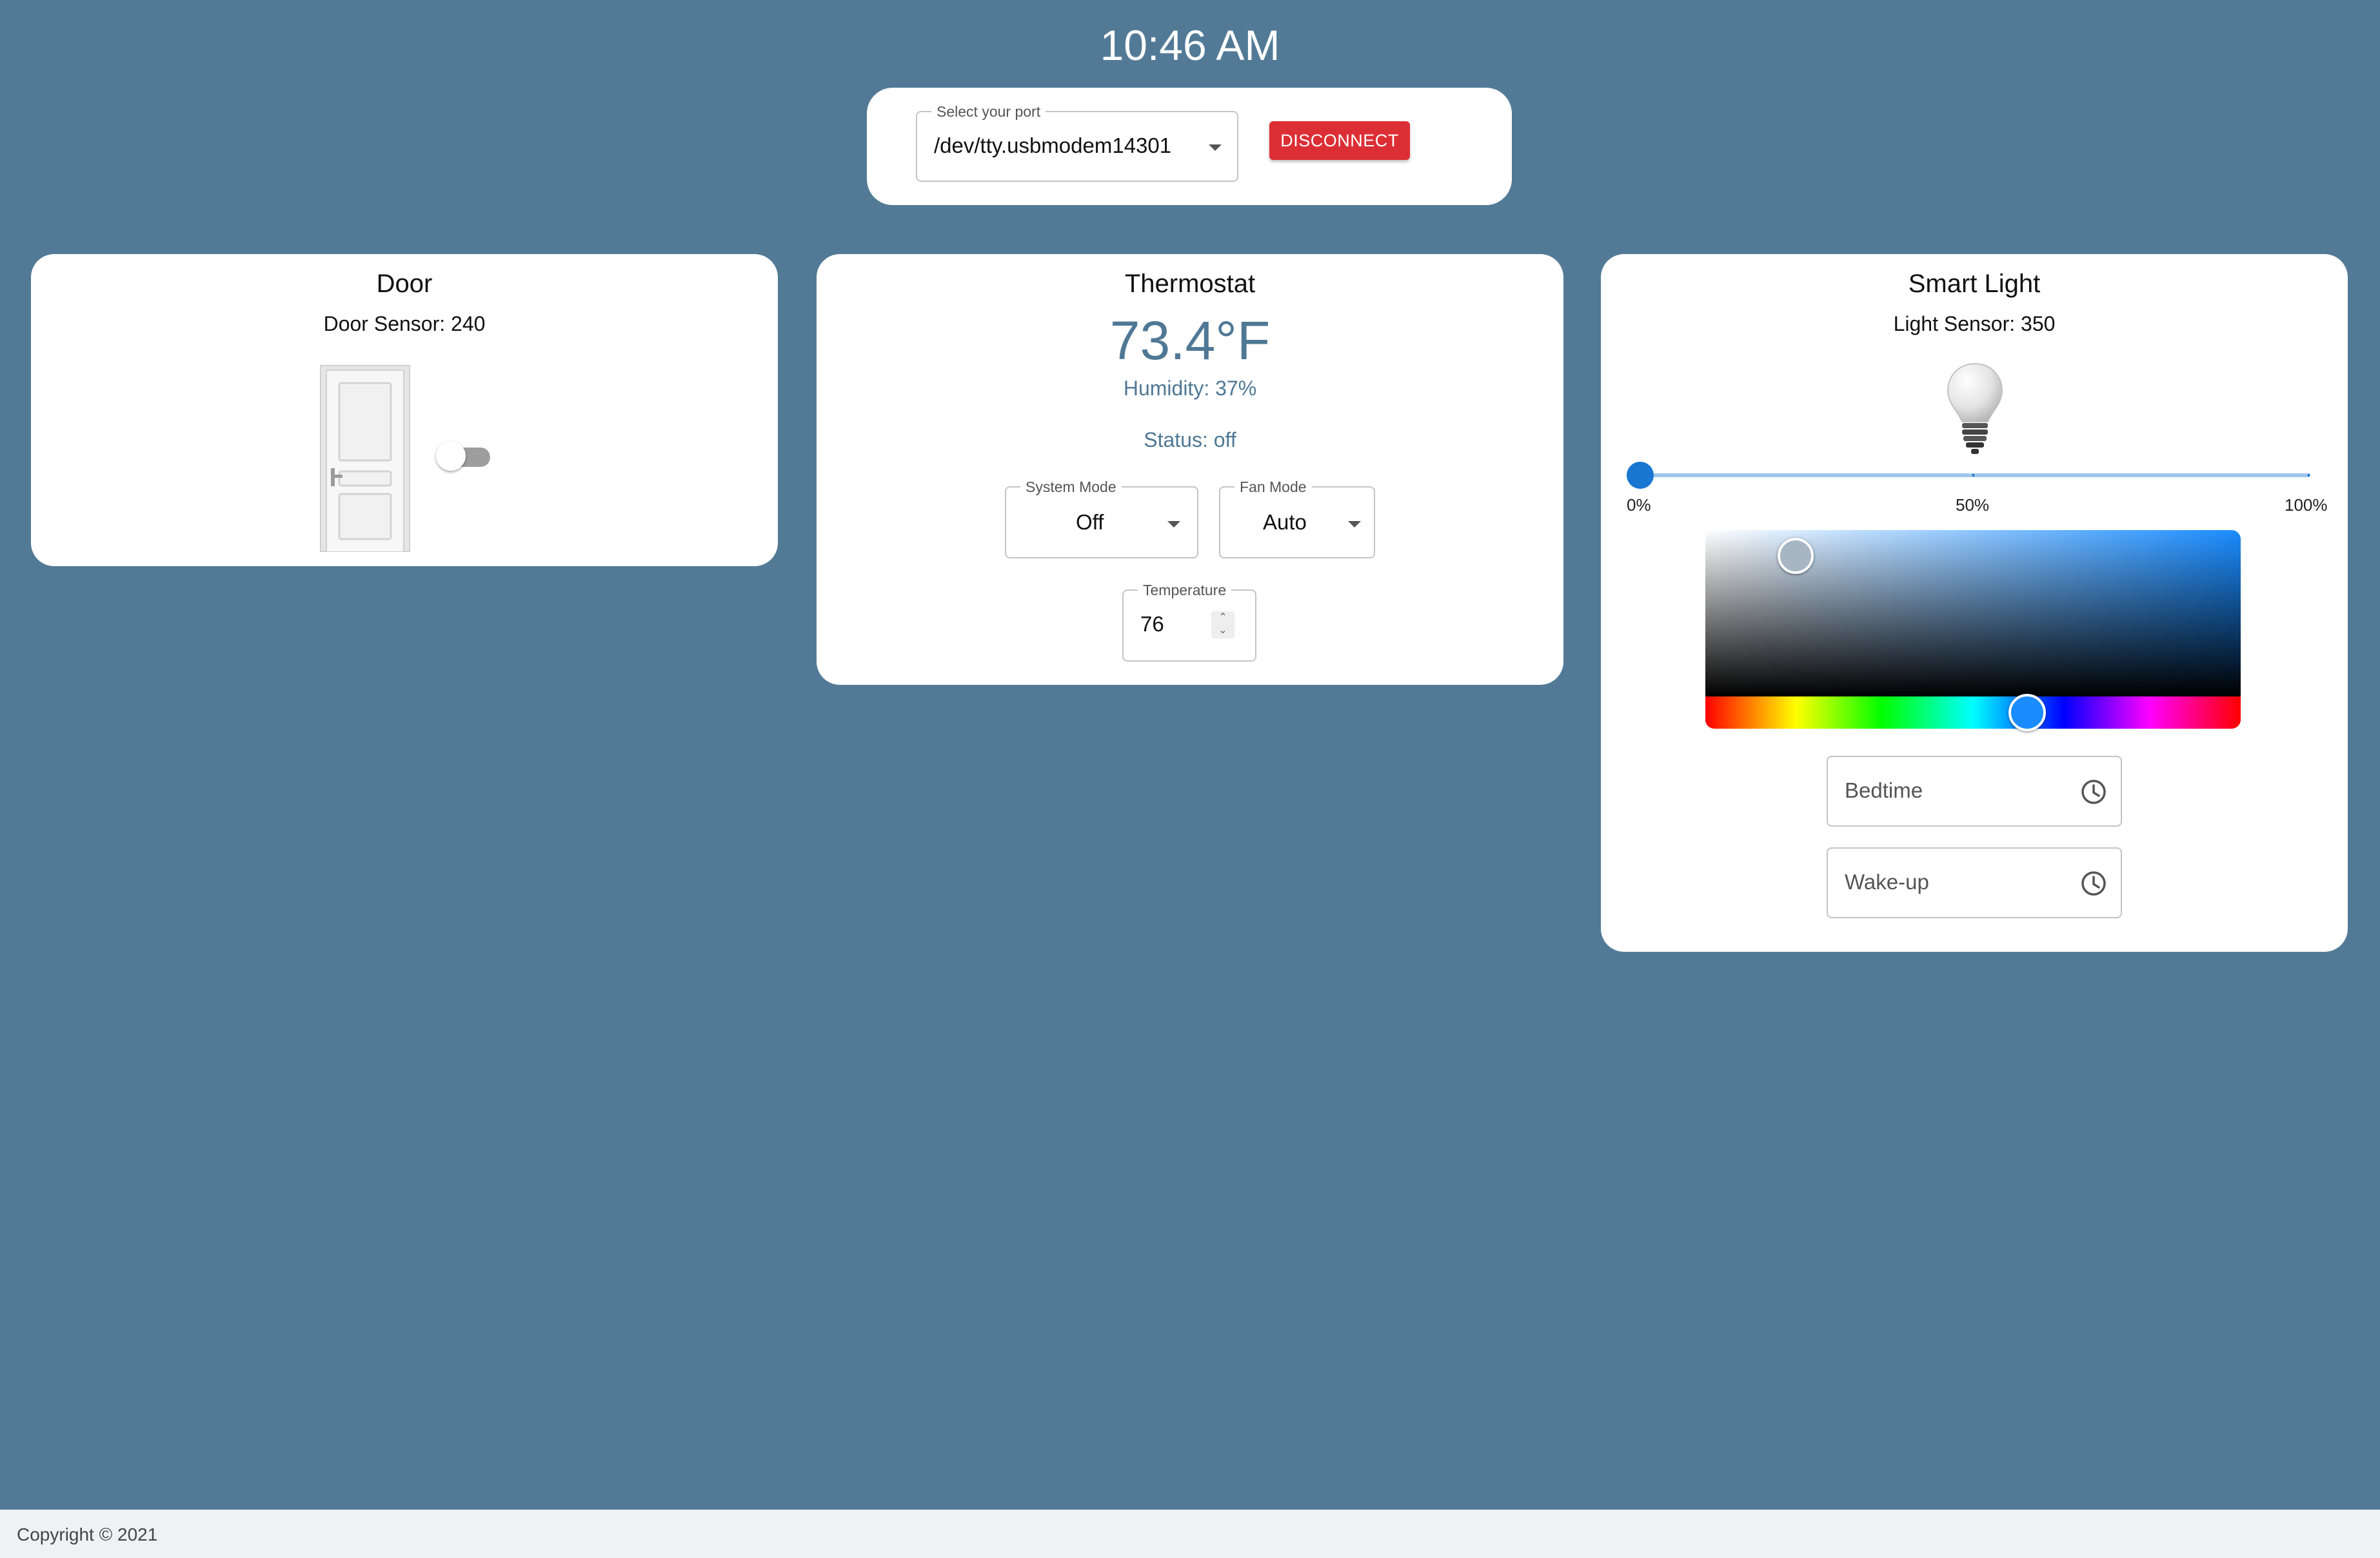 The height and width of the screenshot is (1558, 2380). I want to click on system-mode-label: System Mode, so click(1071, 486).